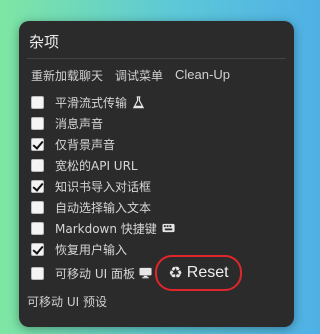 This screenshot has height=334, width=320. I want to click on recycle-icon: ♻, so click(175, 273).